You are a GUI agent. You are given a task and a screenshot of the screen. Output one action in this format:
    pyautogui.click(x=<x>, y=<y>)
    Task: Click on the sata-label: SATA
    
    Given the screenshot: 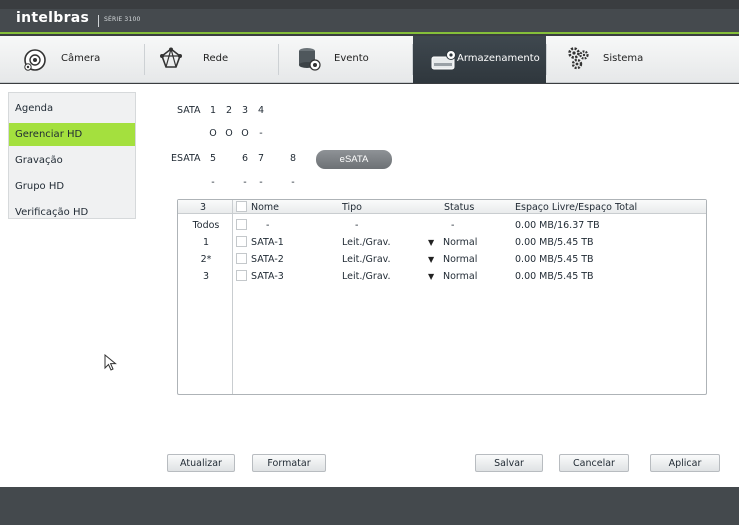 What is the action you would take?
    pyautogui.click(x=189, y=110)
    